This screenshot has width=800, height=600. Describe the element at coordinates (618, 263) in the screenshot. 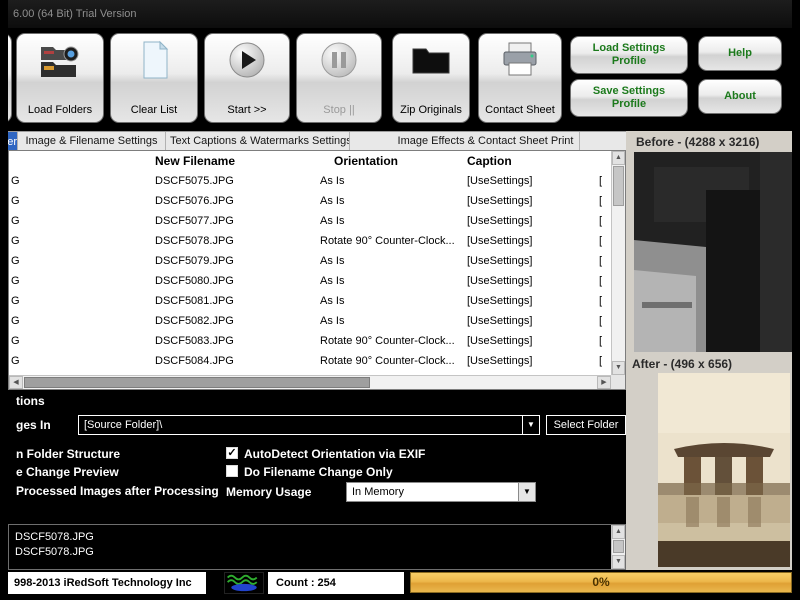

I see `table-vertical-scrollbar` at that location.